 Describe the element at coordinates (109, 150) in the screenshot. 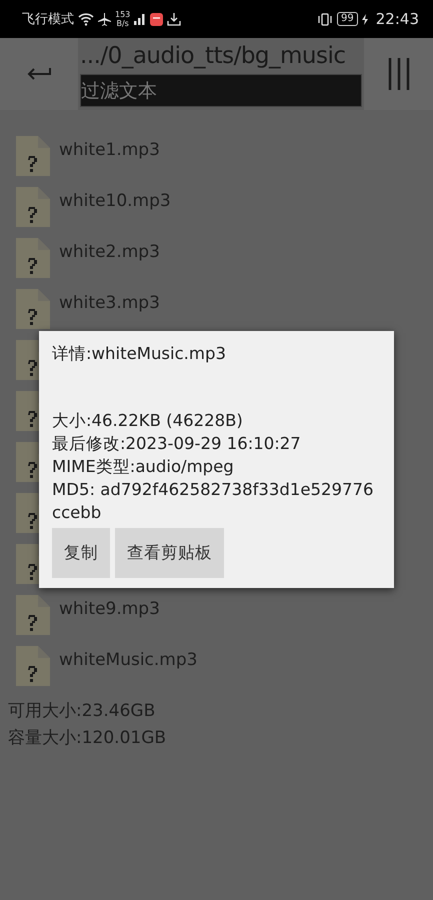

I see `file-name: white1.mp3` at that location.